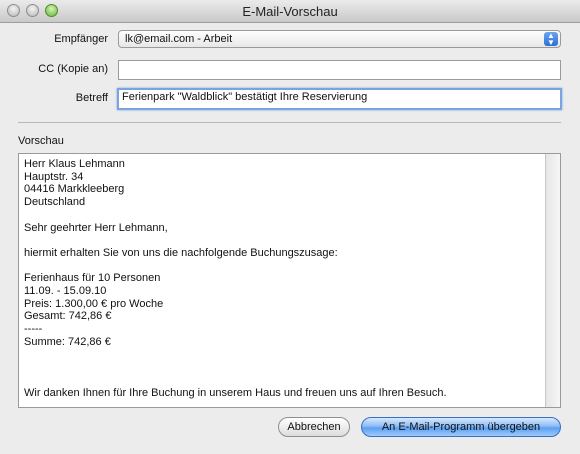 The image size is (580, 454). I want to click on preview-line: Hauptstr. 34, so click(54, 176).